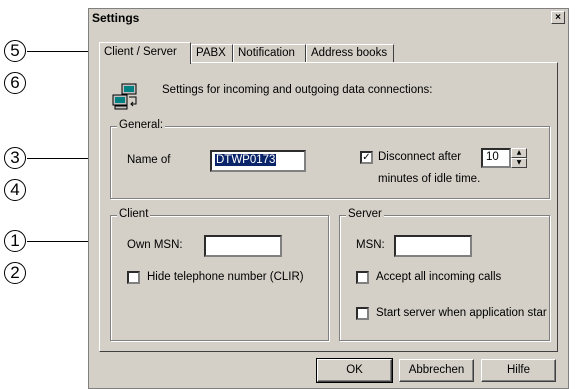  Describe the element at coordinates (269, 53) in the screenshot. I see `tab-notification: Notification` at that location.